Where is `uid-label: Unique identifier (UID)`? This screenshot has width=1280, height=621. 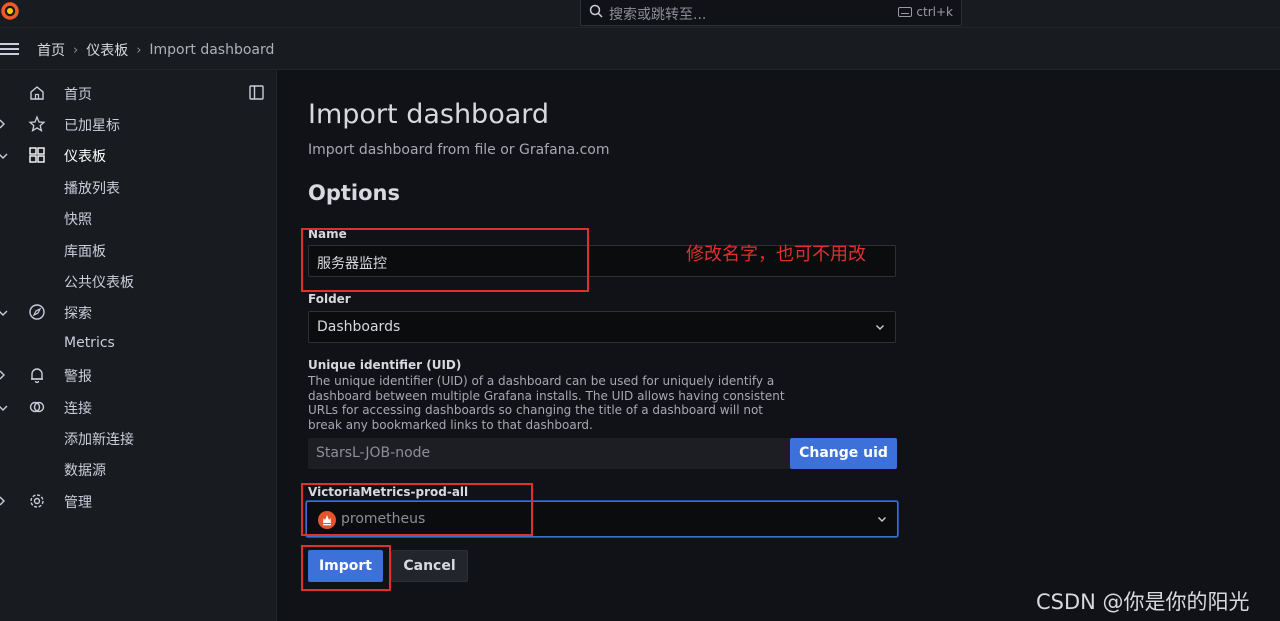 uid-label: Unique identifier (UID) is located at coordinates (385, 365).